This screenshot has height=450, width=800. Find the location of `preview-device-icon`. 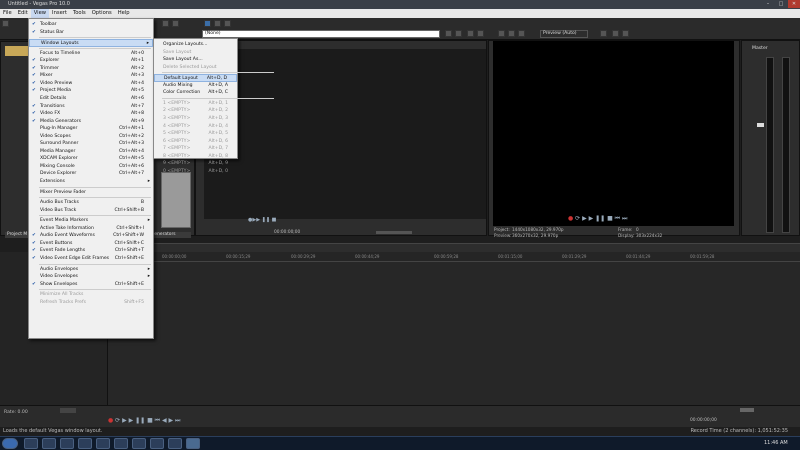

preview-device-icon is located at coordinates (511, 33).